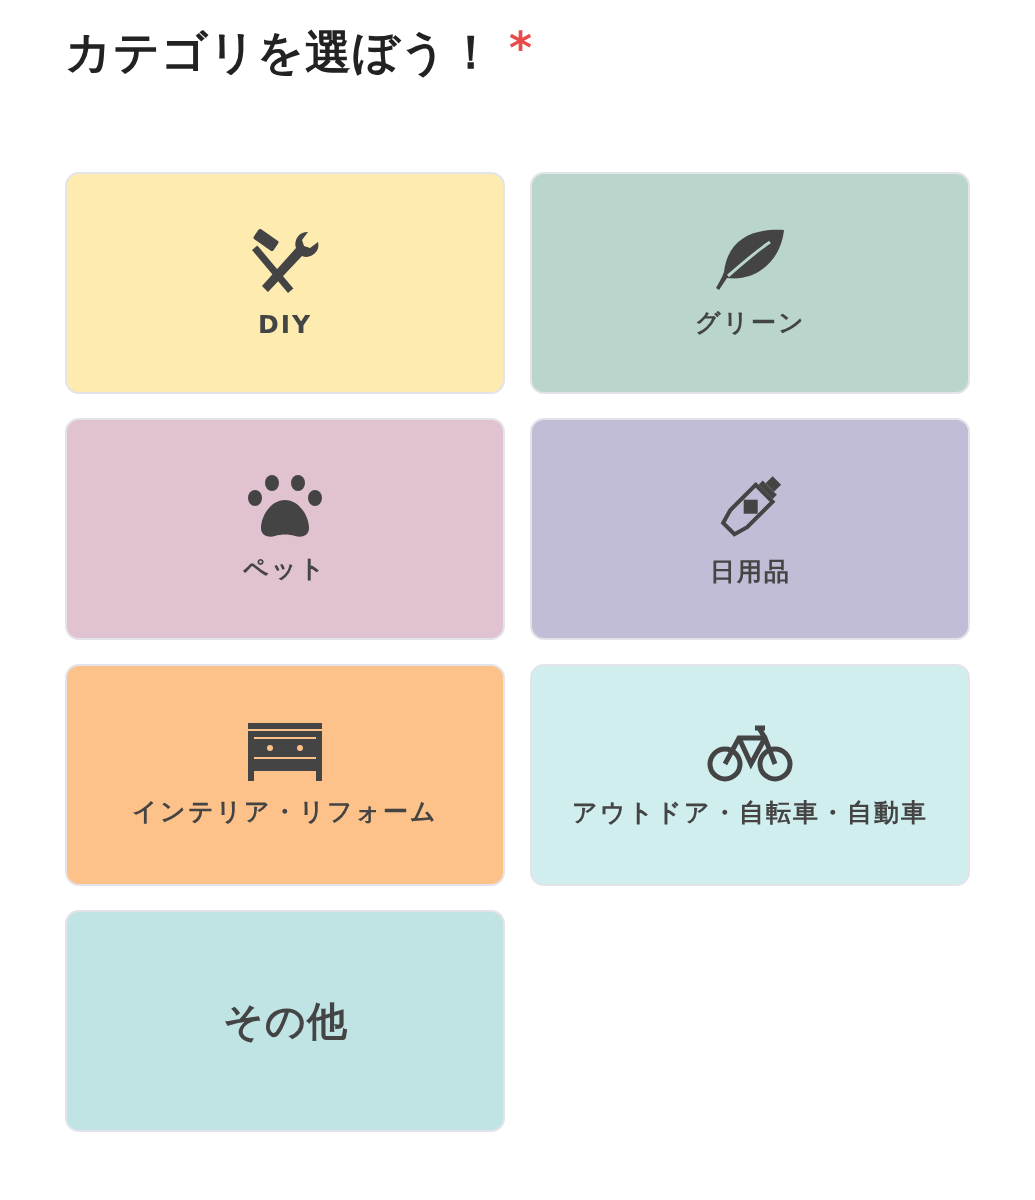 This screenshot has width=1035, height=1200. I want to click on category-card: ペット, so click(285, 529).